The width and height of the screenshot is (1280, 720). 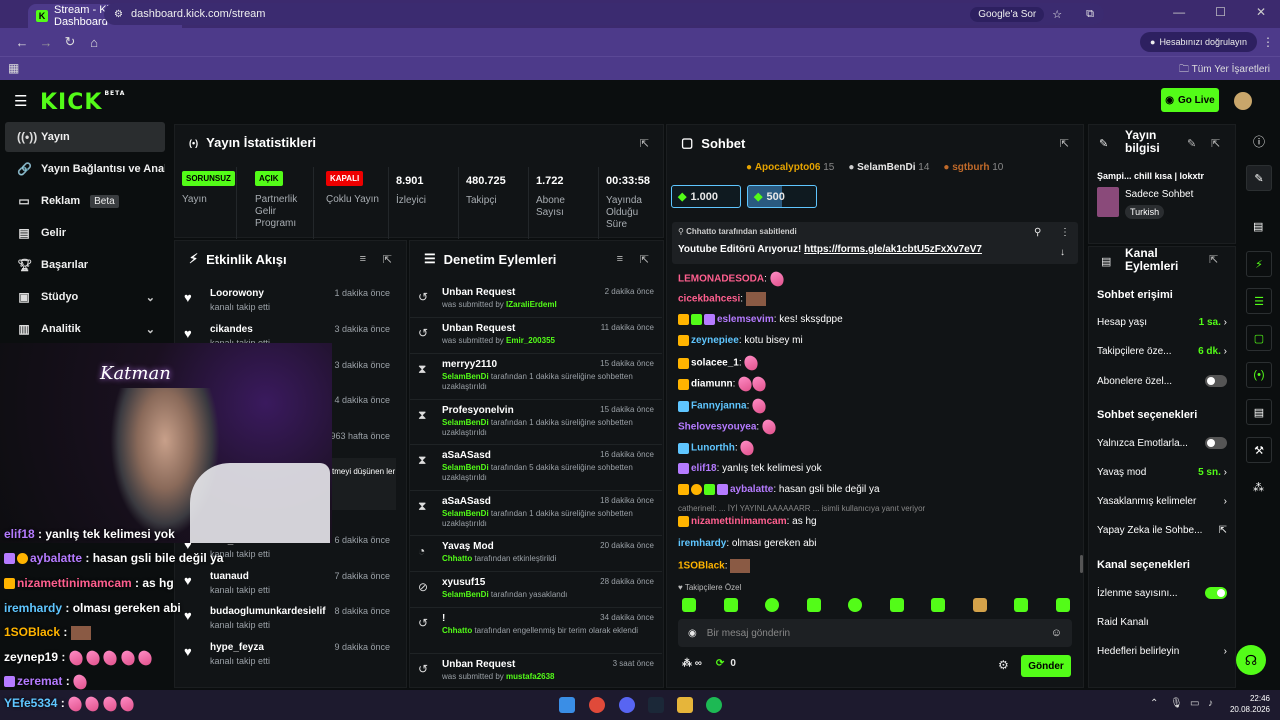 I want to click on start-icon, so click(x=567, y=705).